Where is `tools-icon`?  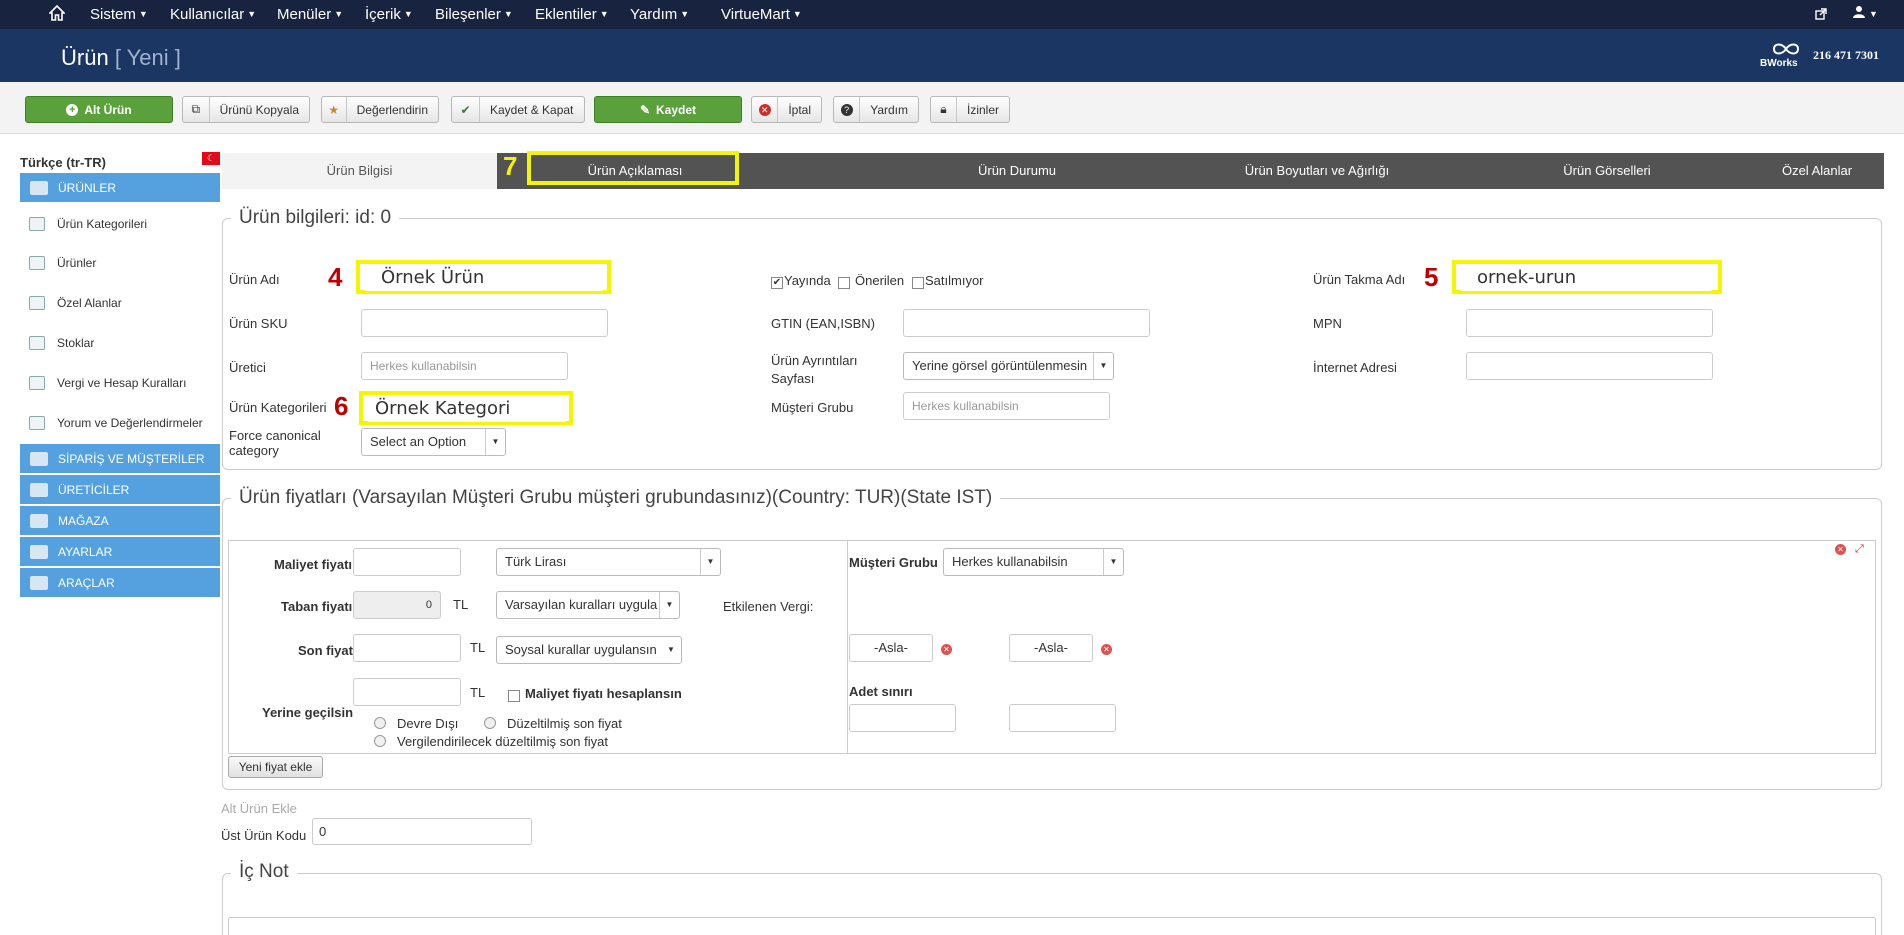
tools-icon is located at coordinates (39, 582).